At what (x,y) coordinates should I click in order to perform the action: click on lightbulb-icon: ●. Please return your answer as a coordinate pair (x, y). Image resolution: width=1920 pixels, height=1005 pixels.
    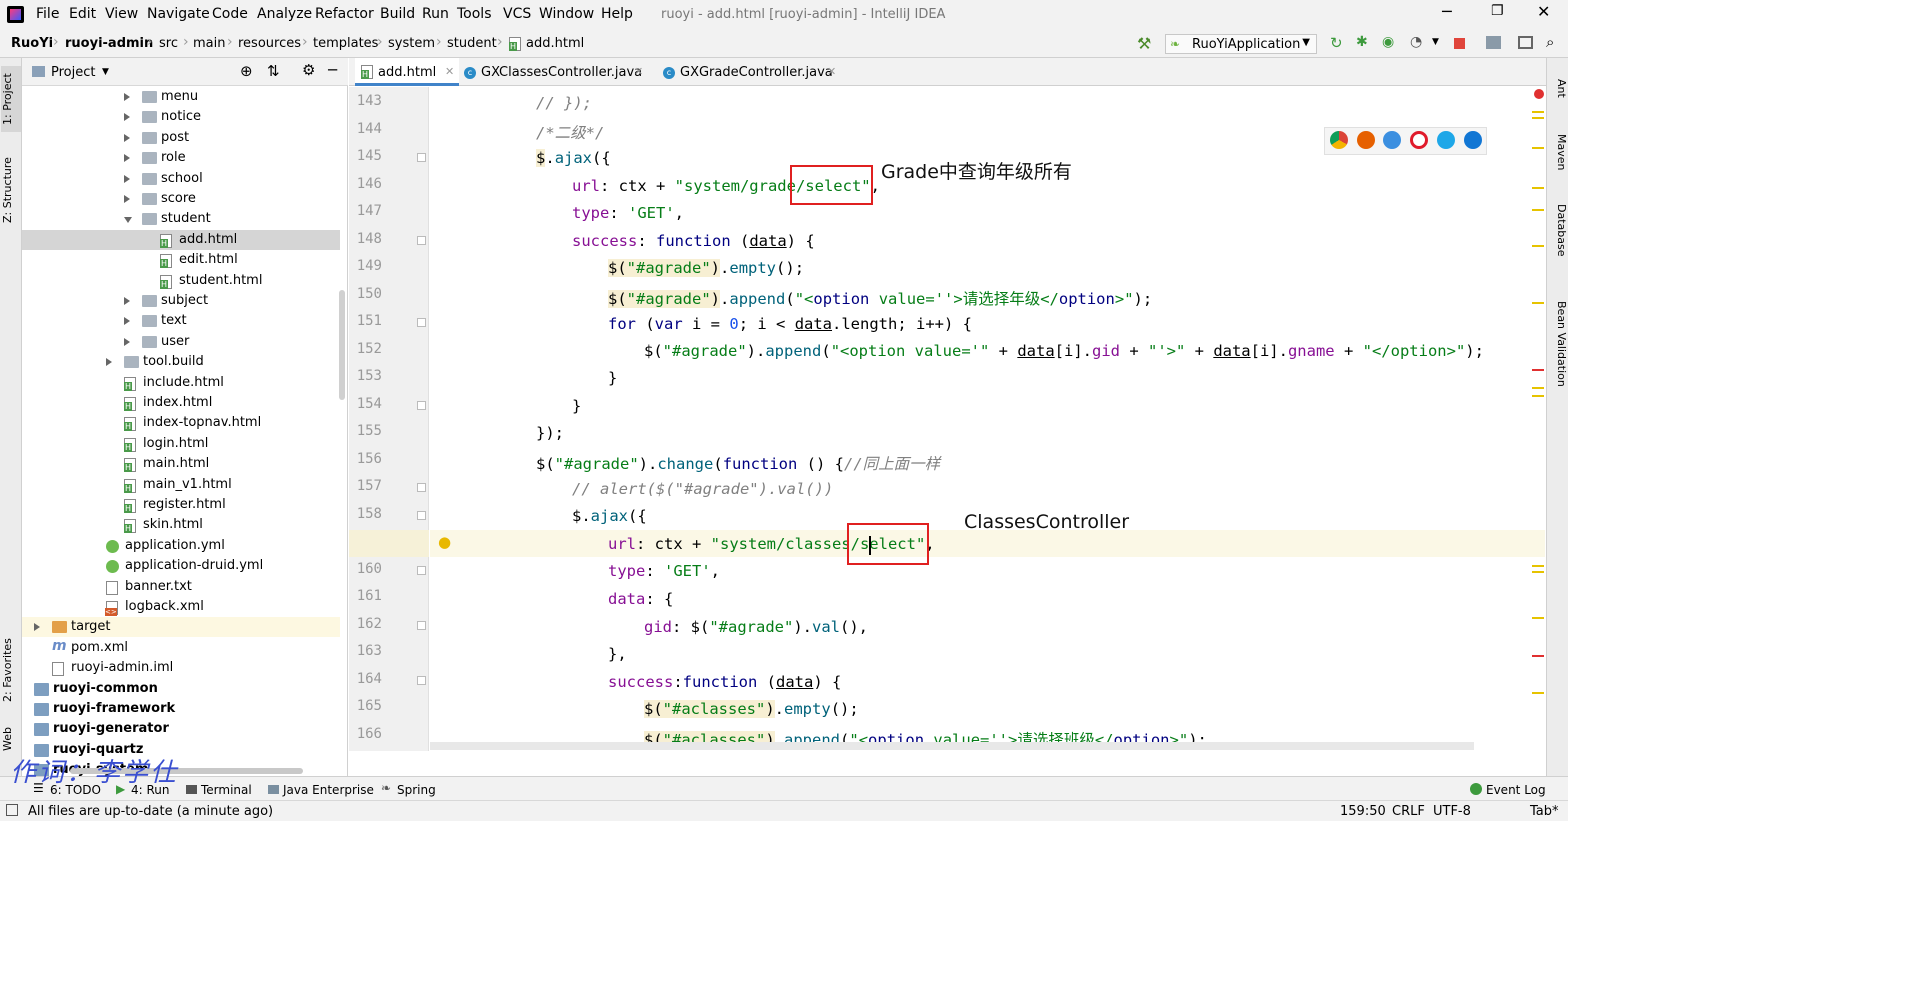
    Looking at the image, I should click on (444, 542).